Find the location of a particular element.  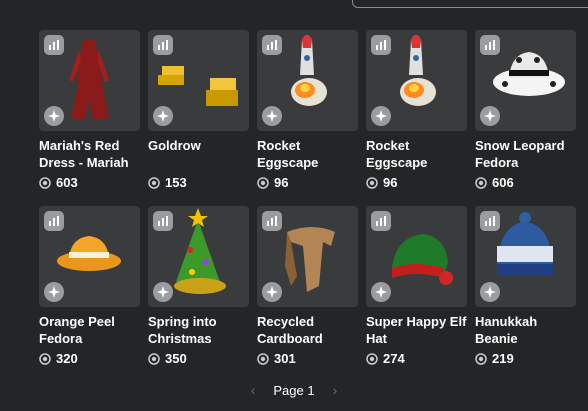

chevron-right-icon: › is located at coordinates (335, 390).